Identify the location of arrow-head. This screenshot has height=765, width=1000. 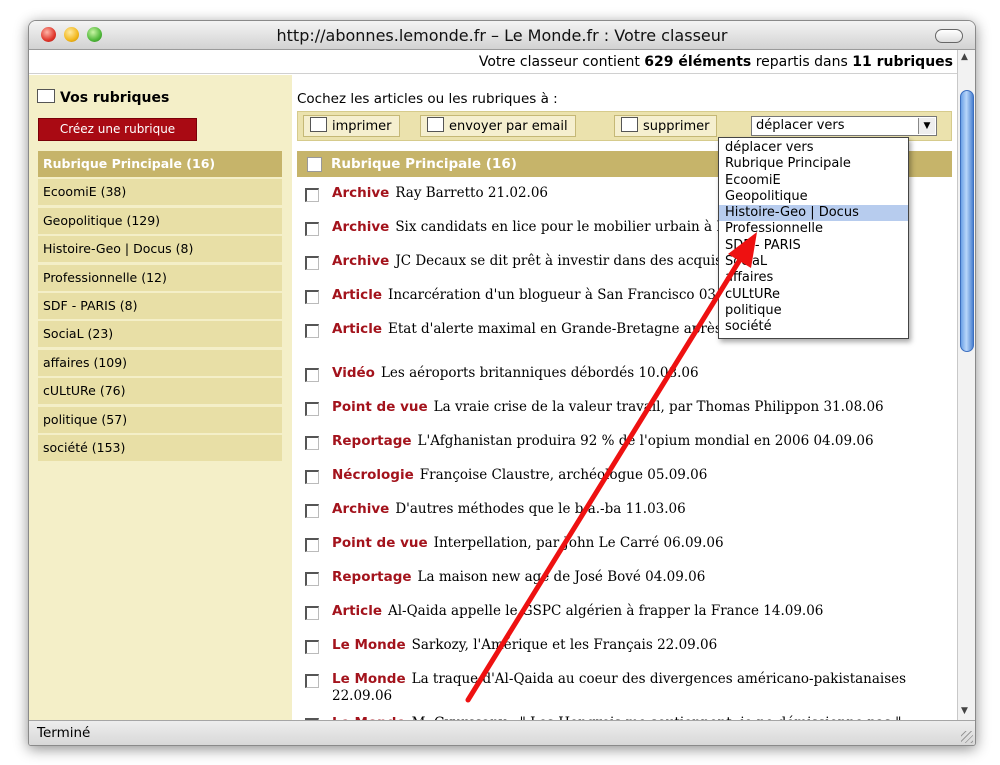
(742, 250).